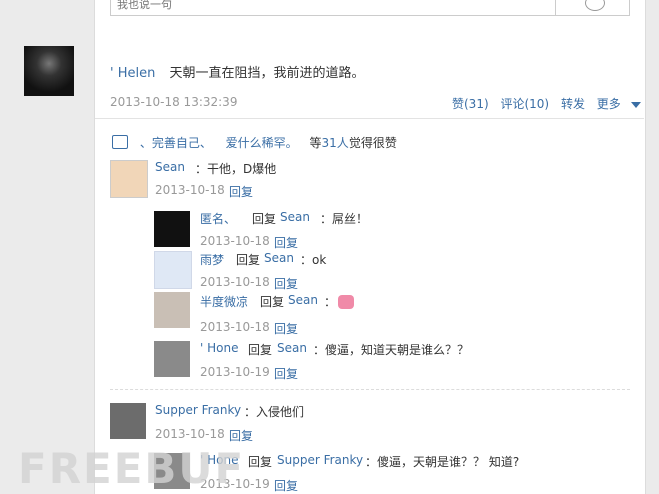  What do you see at coordinates (344, 219) in the screenshot?
I see `comment-text: ：屌丝！` at bounding box center [344, 219].